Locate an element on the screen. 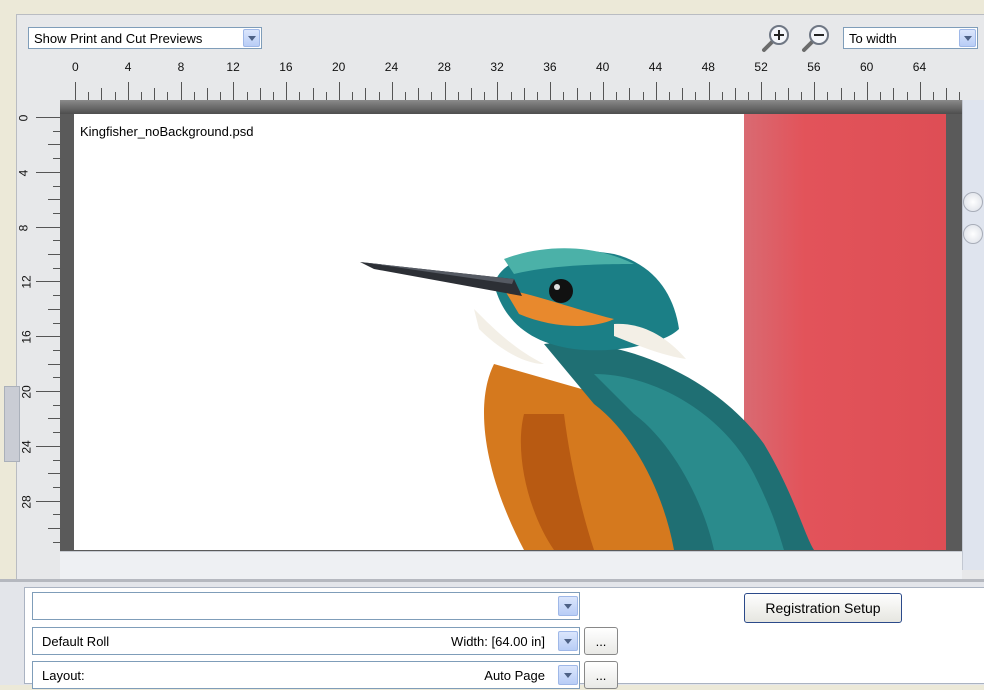  vertical-scrollbar is located at coordinates (973, 335).